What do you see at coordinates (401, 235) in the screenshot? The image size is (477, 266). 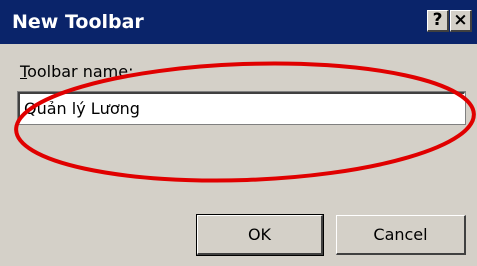 I see `cancel-button: Cancel` at bounding box center [401, 235].